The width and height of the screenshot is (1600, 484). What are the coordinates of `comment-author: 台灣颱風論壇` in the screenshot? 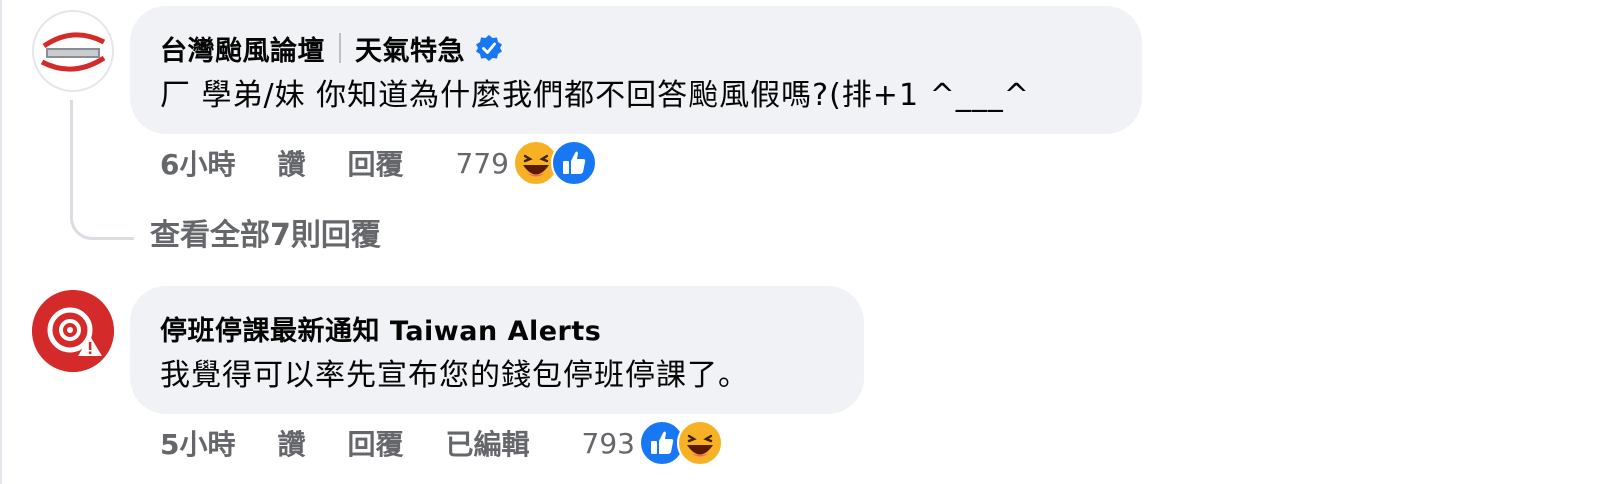 It's located at (242, 48).